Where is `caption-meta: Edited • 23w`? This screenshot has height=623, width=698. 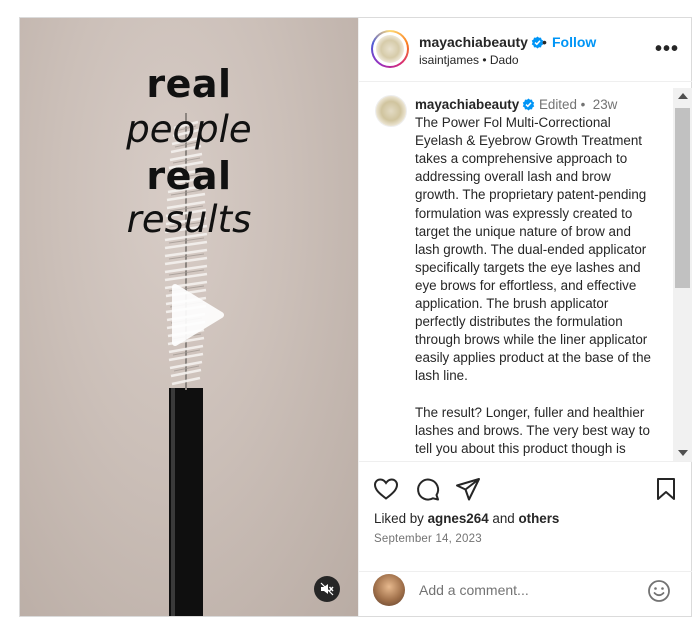 caption-meta: Edited • 23w is located at coordinates (578, 104).